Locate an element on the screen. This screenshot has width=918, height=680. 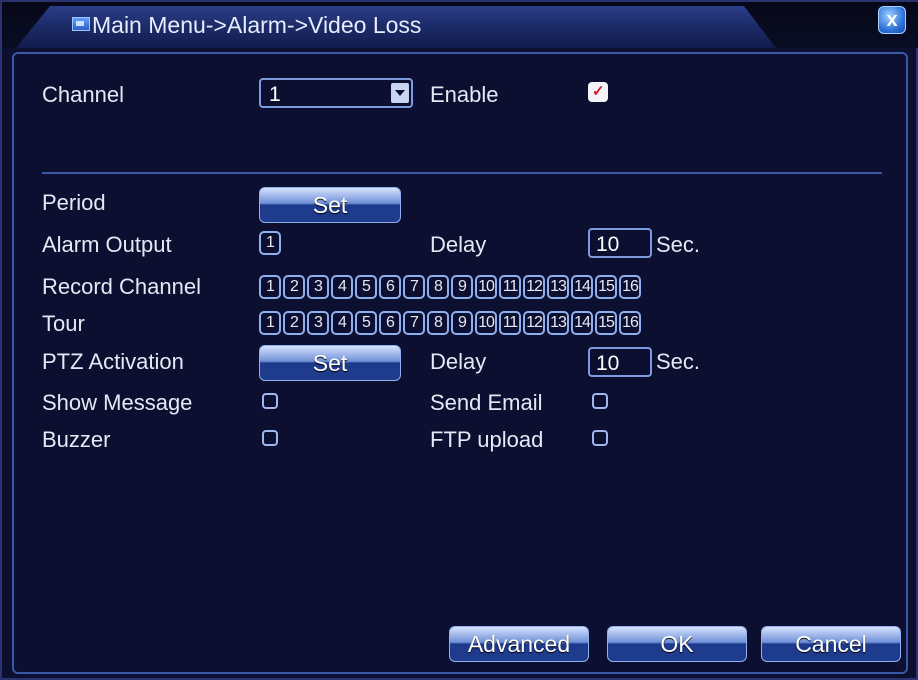
tour-channel-box: 9 is located at coordinates (462, 323).